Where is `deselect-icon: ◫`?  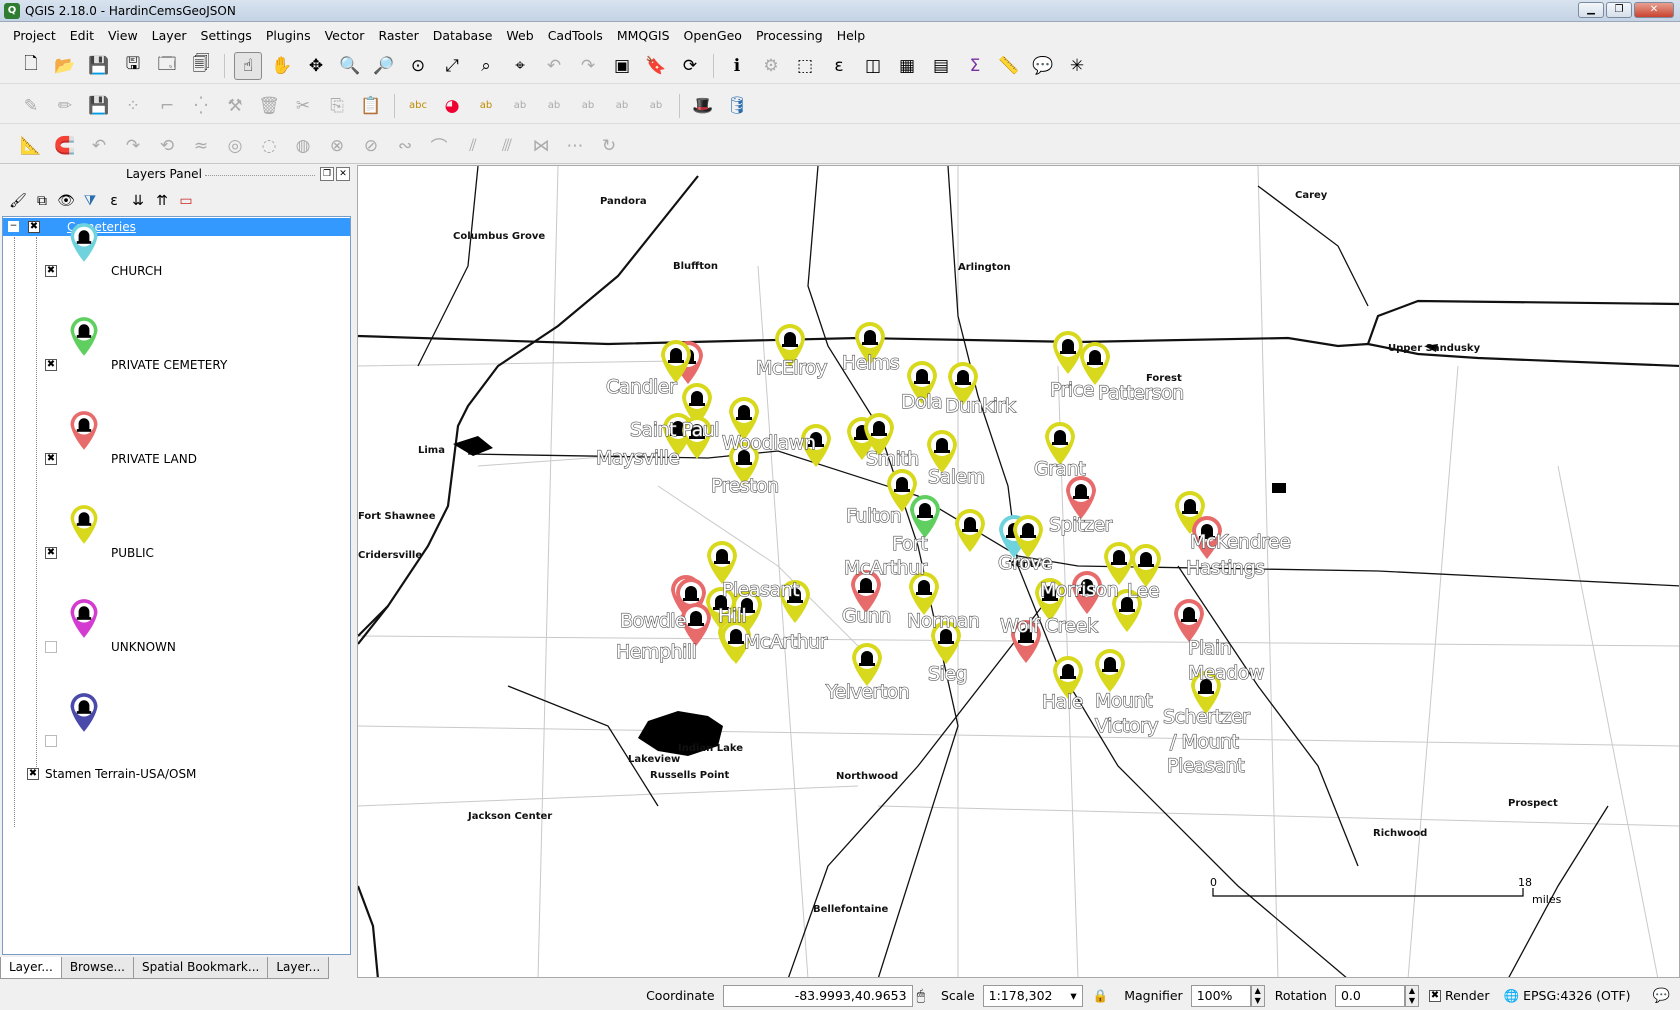 deselect-icon: ◫ is located at coordinates (873, 66).